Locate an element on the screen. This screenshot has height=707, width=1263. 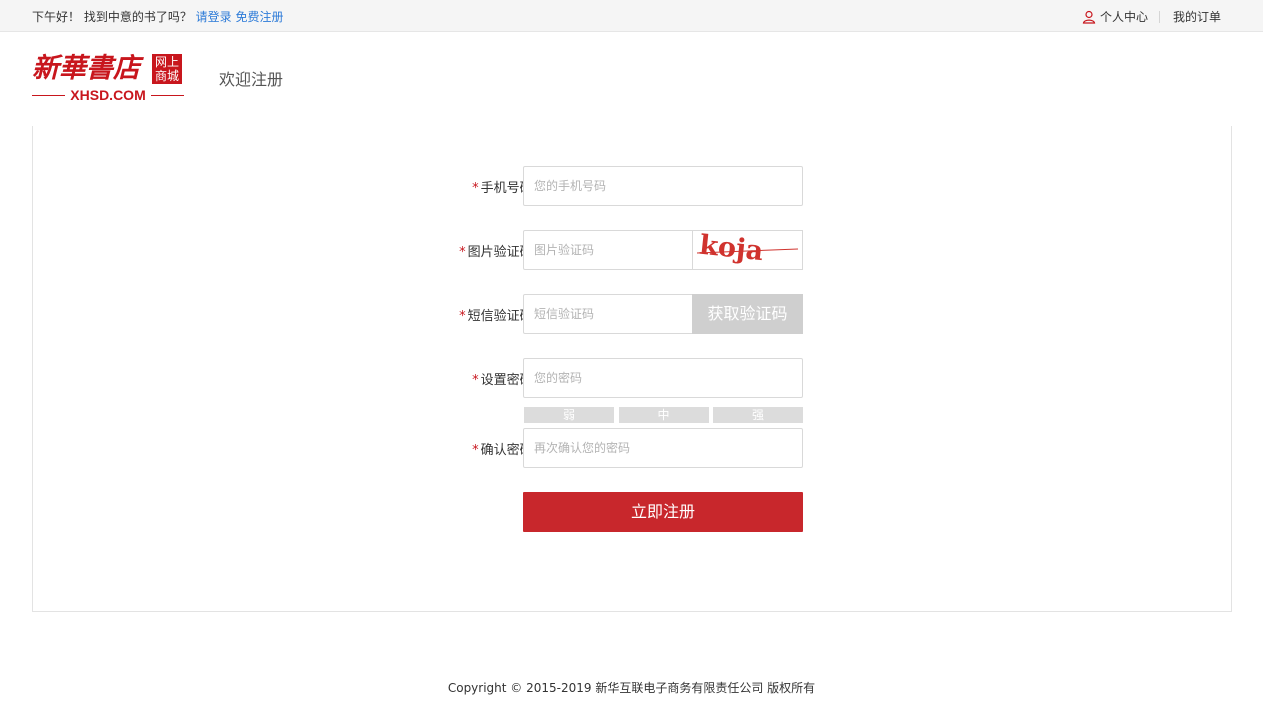
logo-rule-left is located at coordinates (49, 95).